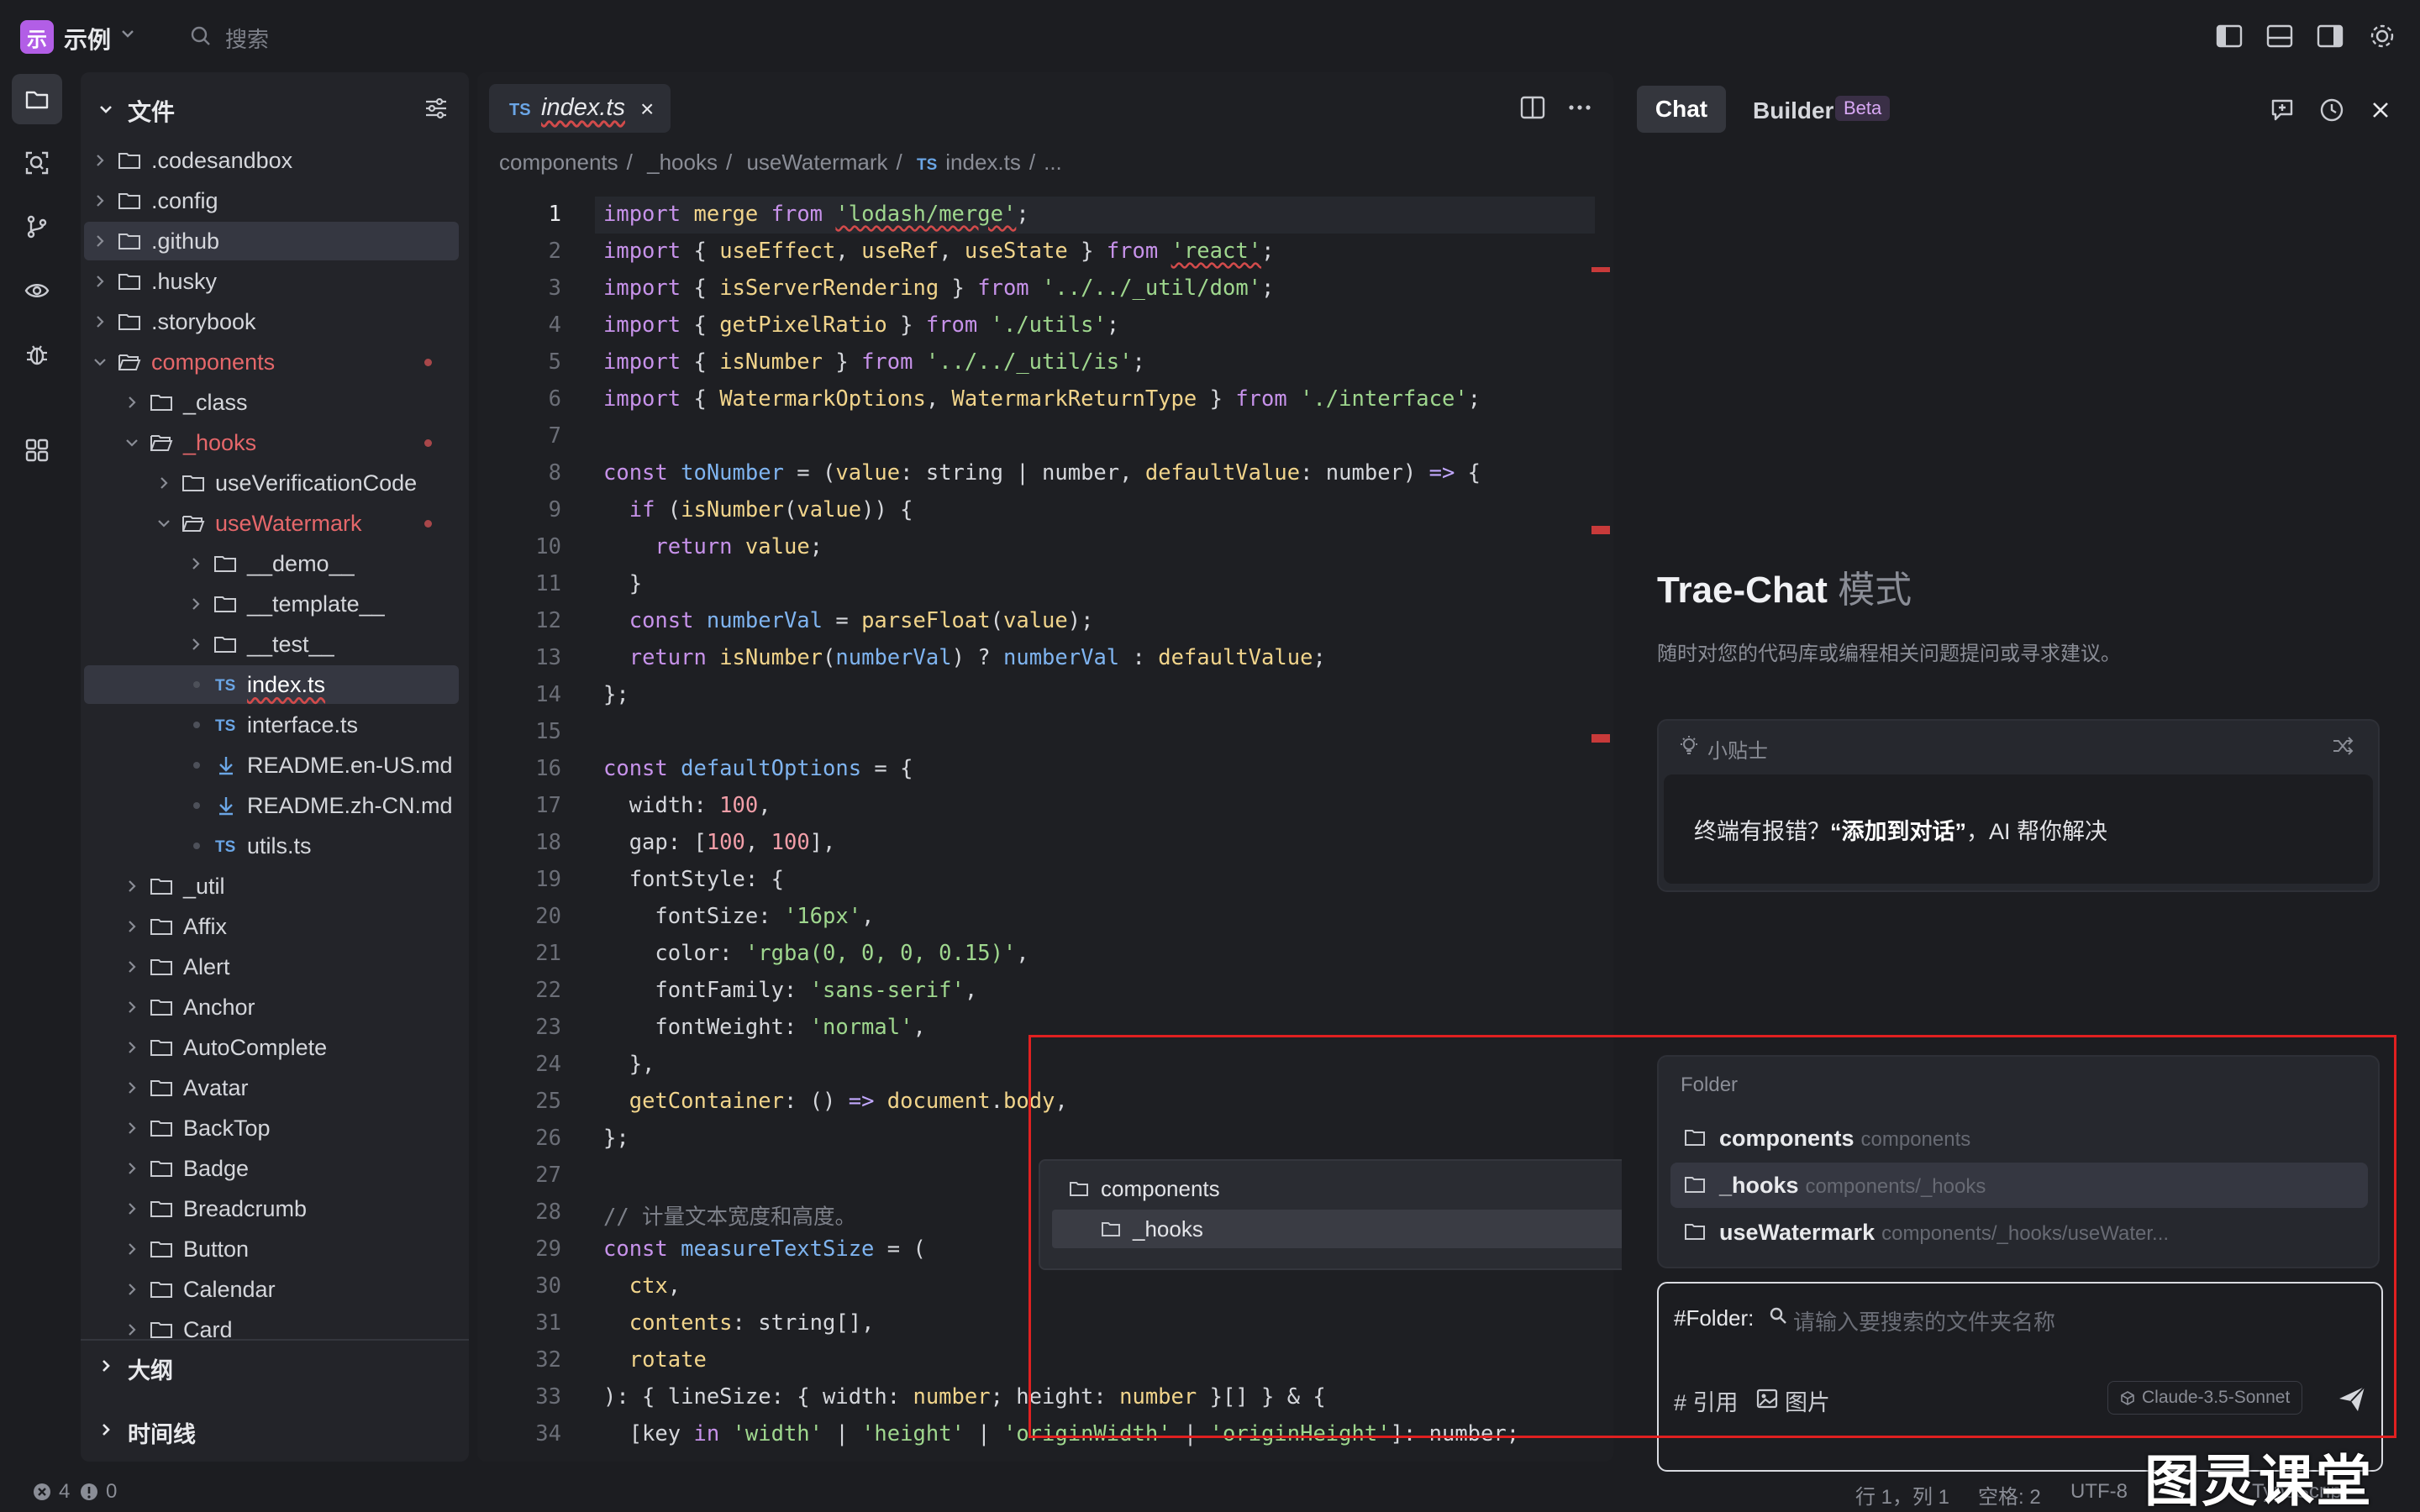 This screenshot has width=2420, height=1512. I want to click on error-count: 4, so click(64, 1492).